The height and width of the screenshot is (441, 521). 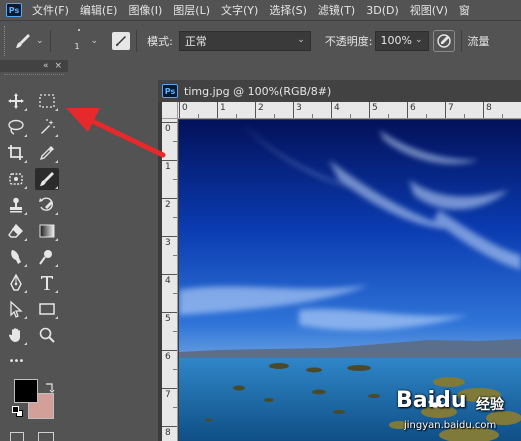 I want to click on eraser-tool, so click(x=16, y=231).